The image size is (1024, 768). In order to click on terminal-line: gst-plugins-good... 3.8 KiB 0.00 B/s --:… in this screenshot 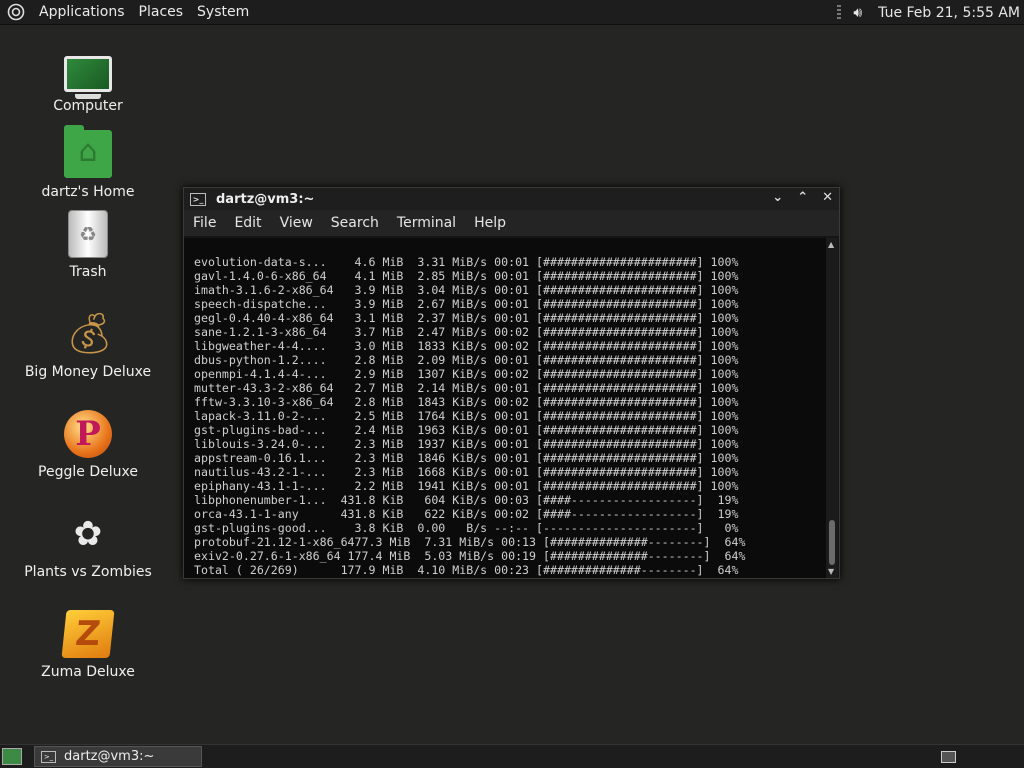, I will do `click(466, 528)`.